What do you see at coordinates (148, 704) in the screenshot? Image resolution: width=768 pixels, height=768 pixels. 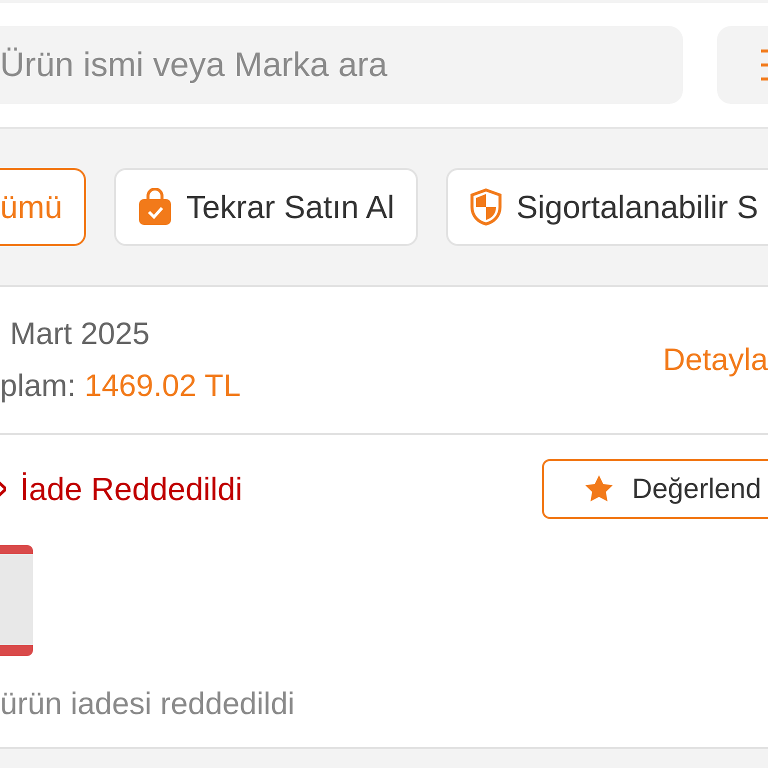 I see `return-note: ürün iadesi reddedildi` at bounding box center [148, 704].